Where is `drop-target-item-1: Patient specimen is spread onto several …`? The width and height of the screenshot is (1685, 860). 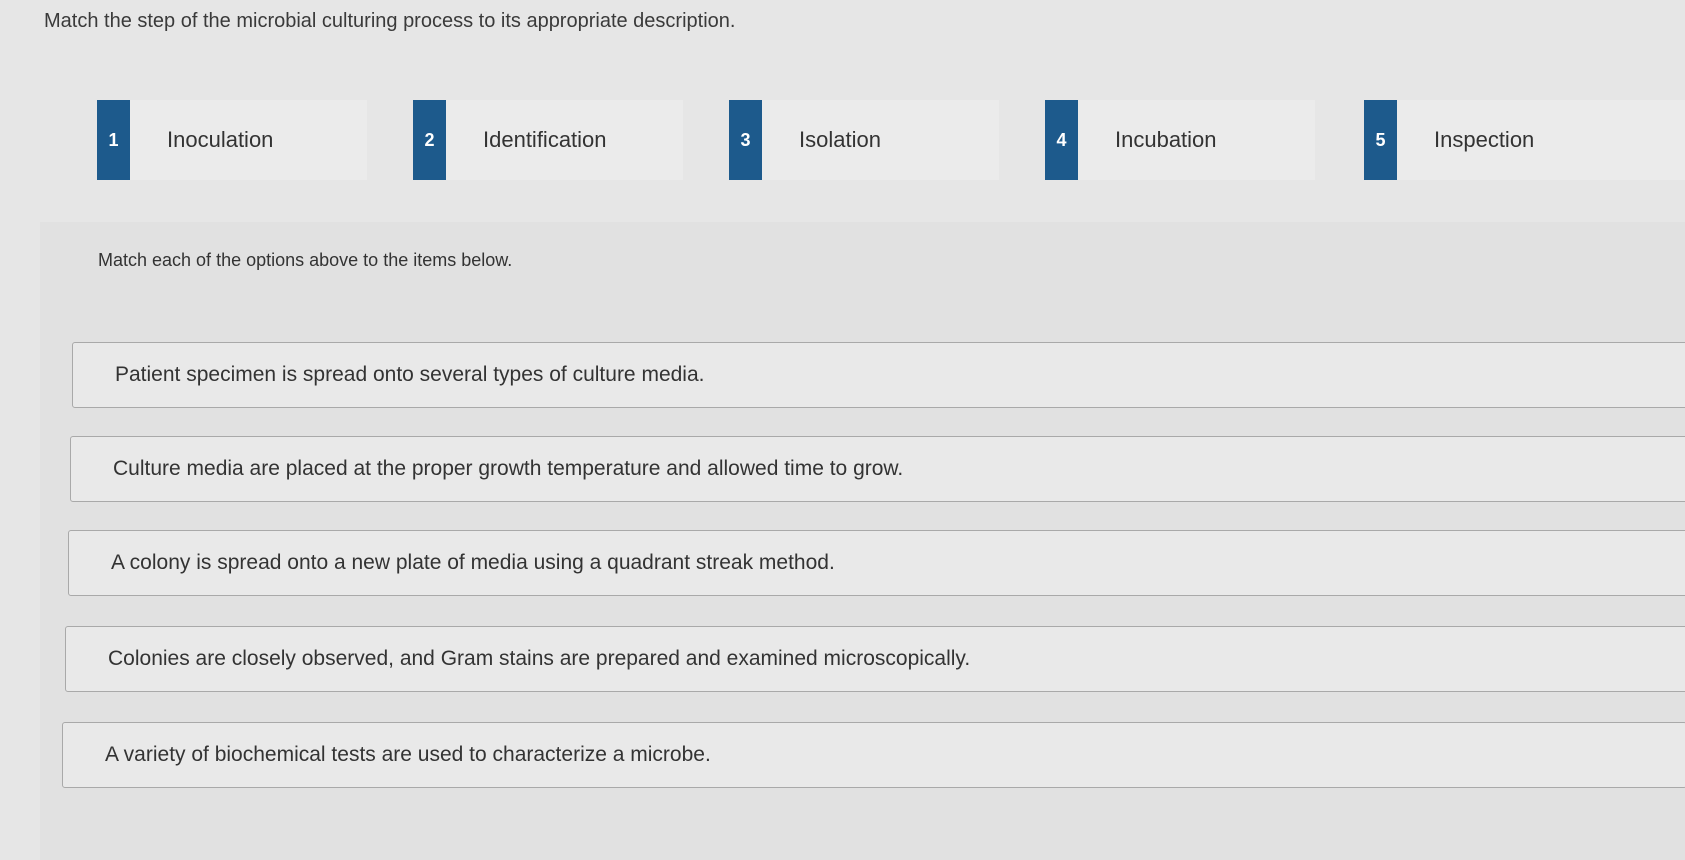
drop-target-item-1: Patient specimen is spread onto several … is located at coordinates (878, 375).